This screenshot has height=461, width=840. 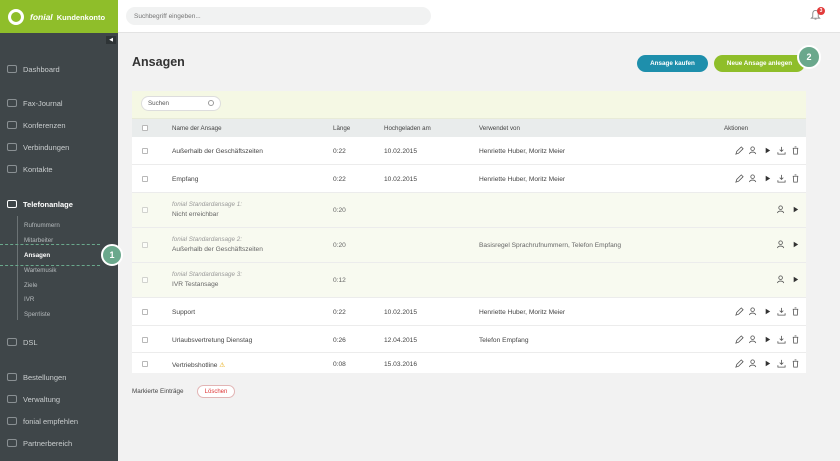 What do you see at coordinates (479, 16) in the screenshot?
I see `top-bar: 3` at bounding box center [479, 16].